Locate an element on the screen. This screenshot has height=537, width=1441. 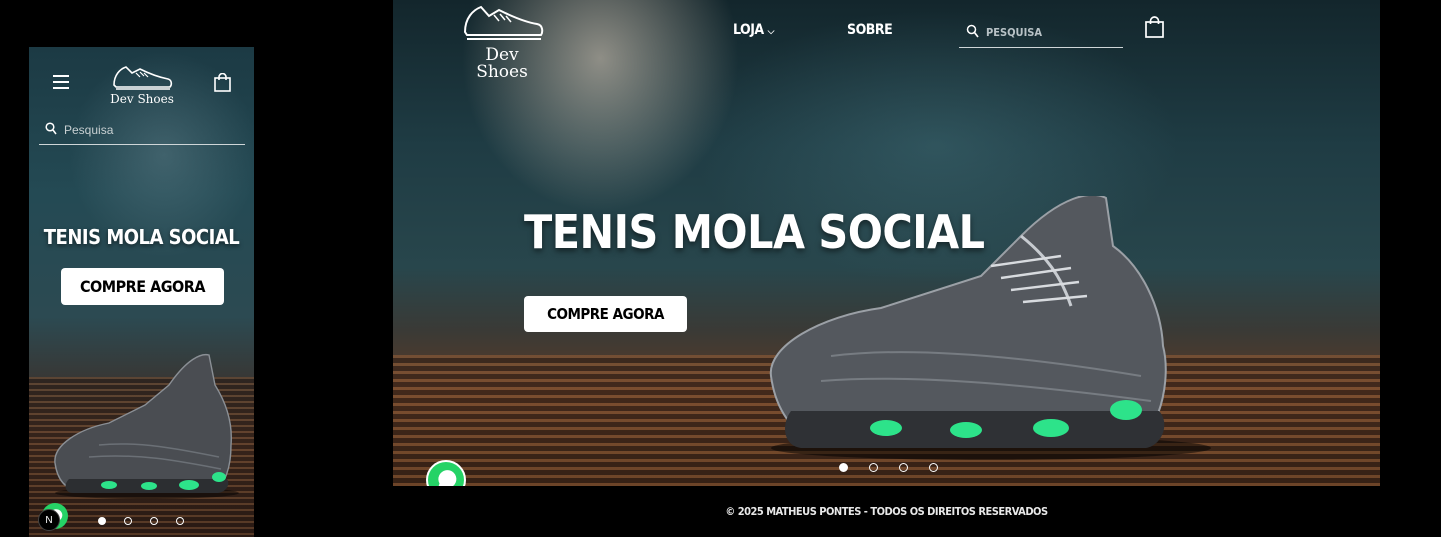
mobile-search-bar is located at coordinates (142, 132).